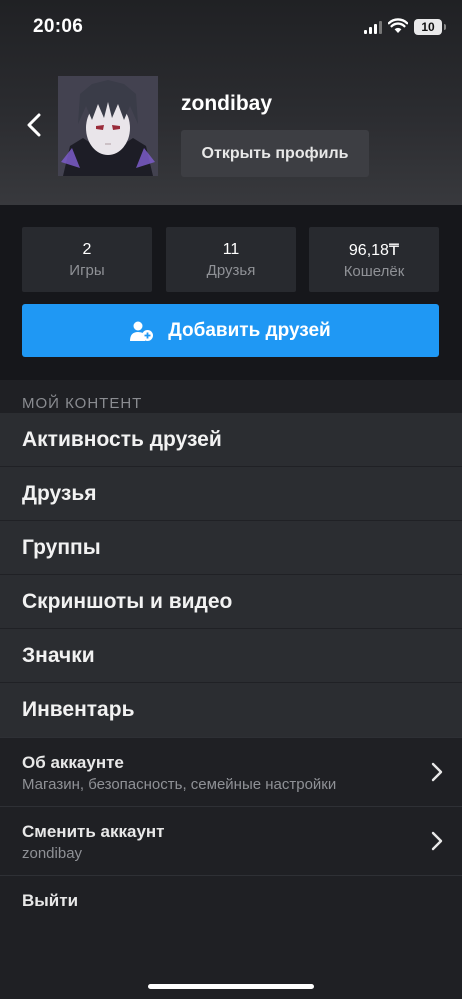 The width and height of the screenshot is (462, 999). I want to click on cellular-signal-icon, so click(374, 27).